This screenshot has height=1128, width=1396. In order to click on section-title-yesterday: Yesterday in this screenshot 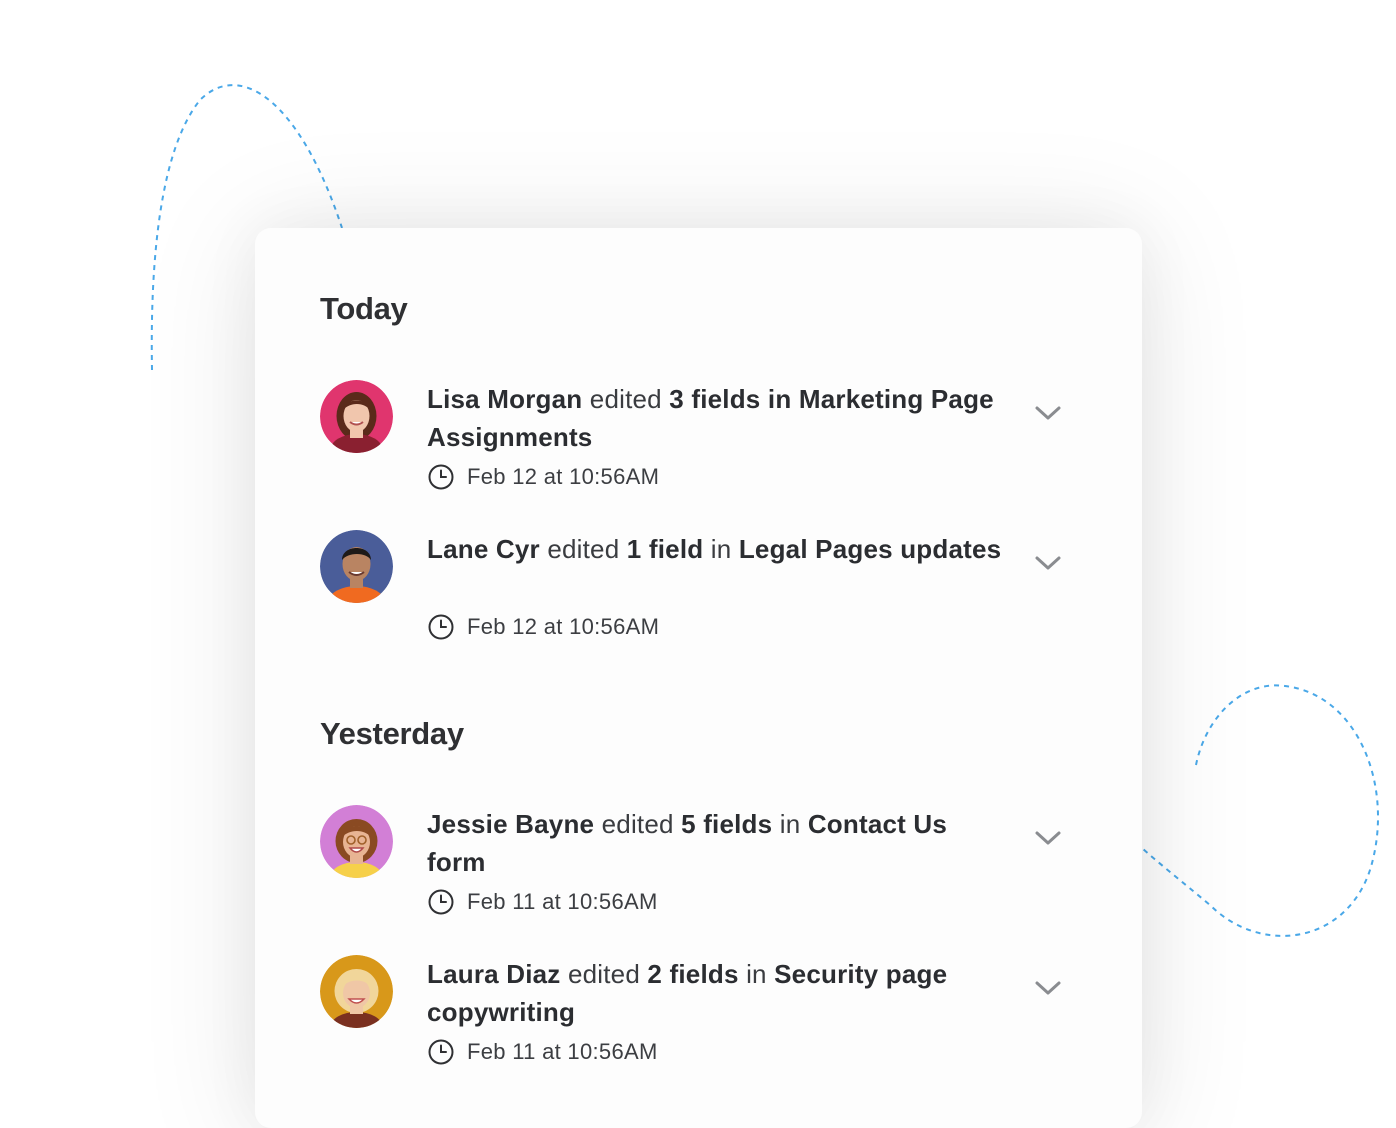, I will do `click(392, 733)`.